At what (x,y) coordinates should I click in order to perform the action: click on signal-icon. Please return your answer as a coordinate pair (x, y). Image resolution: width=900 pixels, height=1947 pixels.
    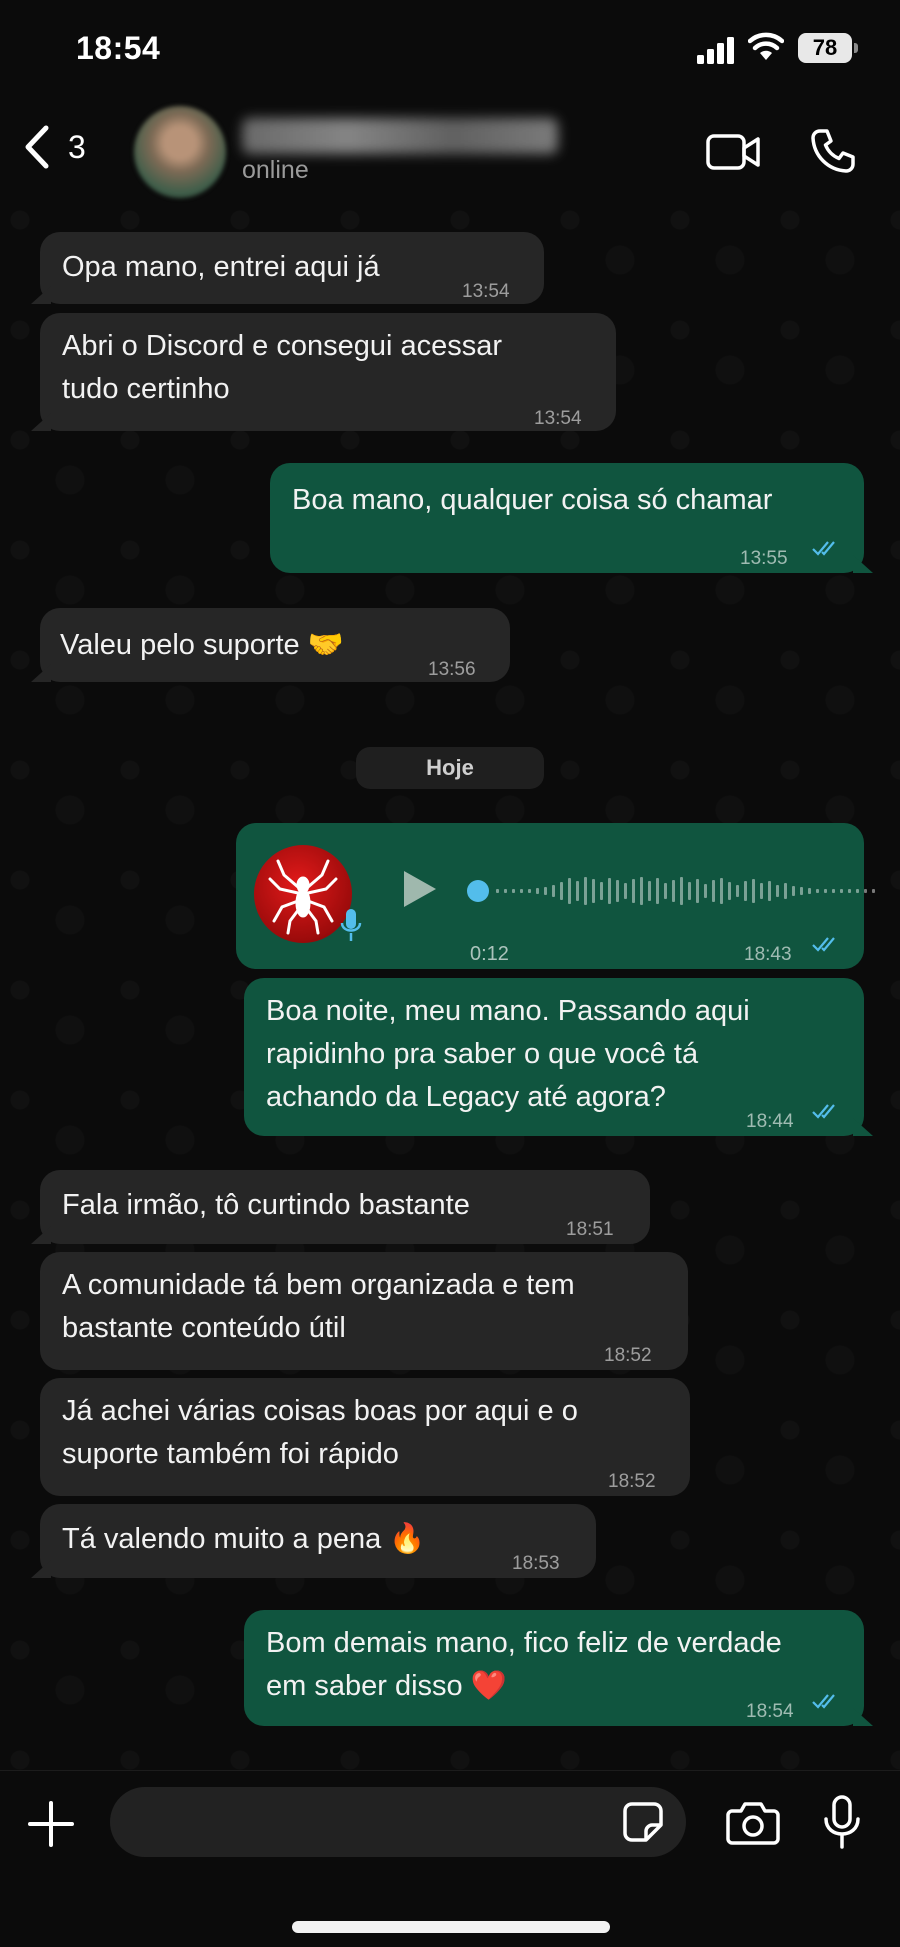
    Looking at the image, I should click on (715, 50).